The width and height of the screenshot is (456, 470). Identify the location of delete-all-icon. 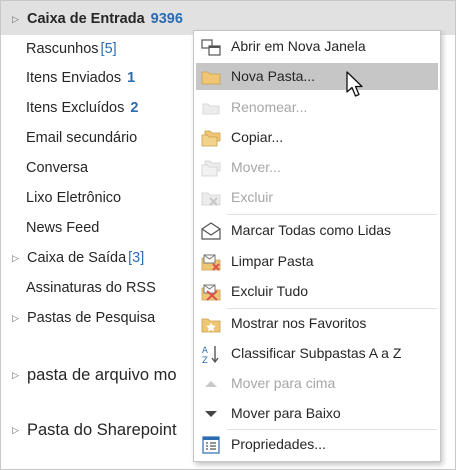
(211, 292).